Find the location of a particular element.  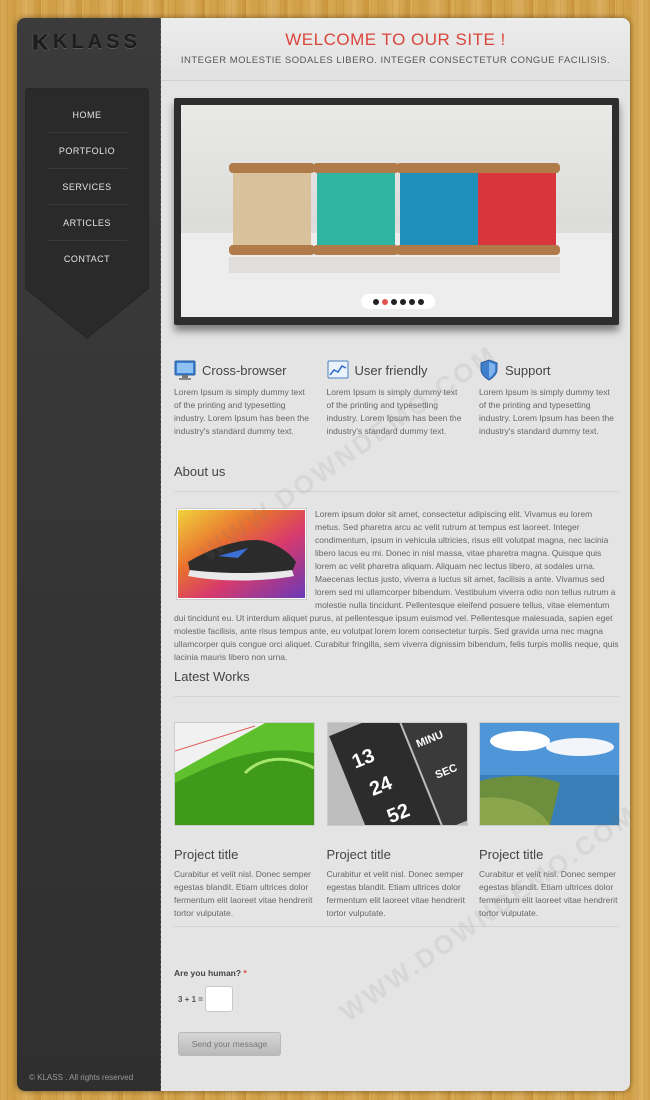

nav-item-portfolio: PORTFOLIO is located at coordinates (87, 150).